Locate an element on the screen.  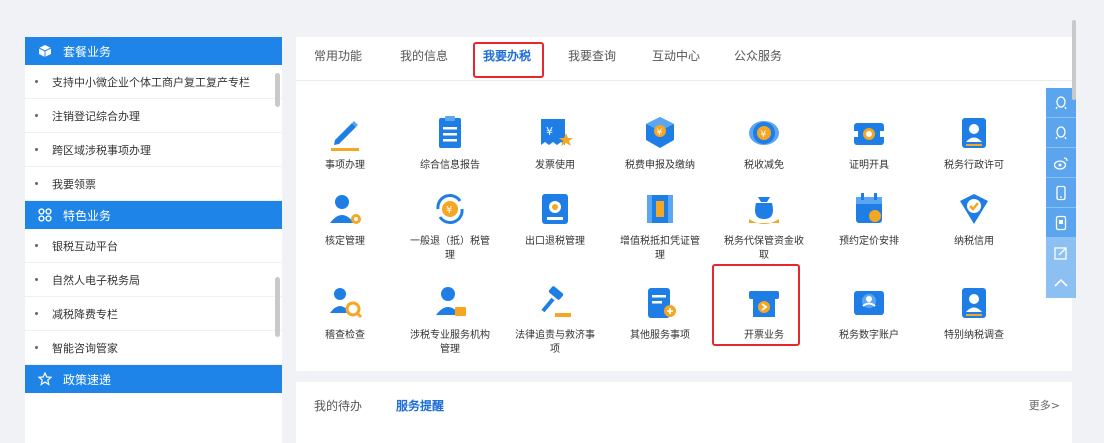
service-item: 纳税信用 is located at coordinates (974, 219).